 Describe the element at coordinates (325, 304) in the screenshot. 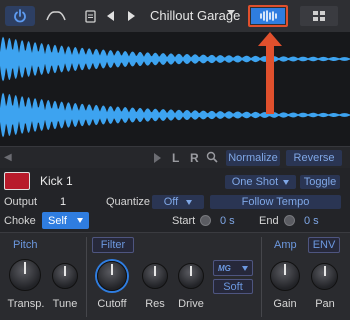

I see `pan-label: Pan` at that location.